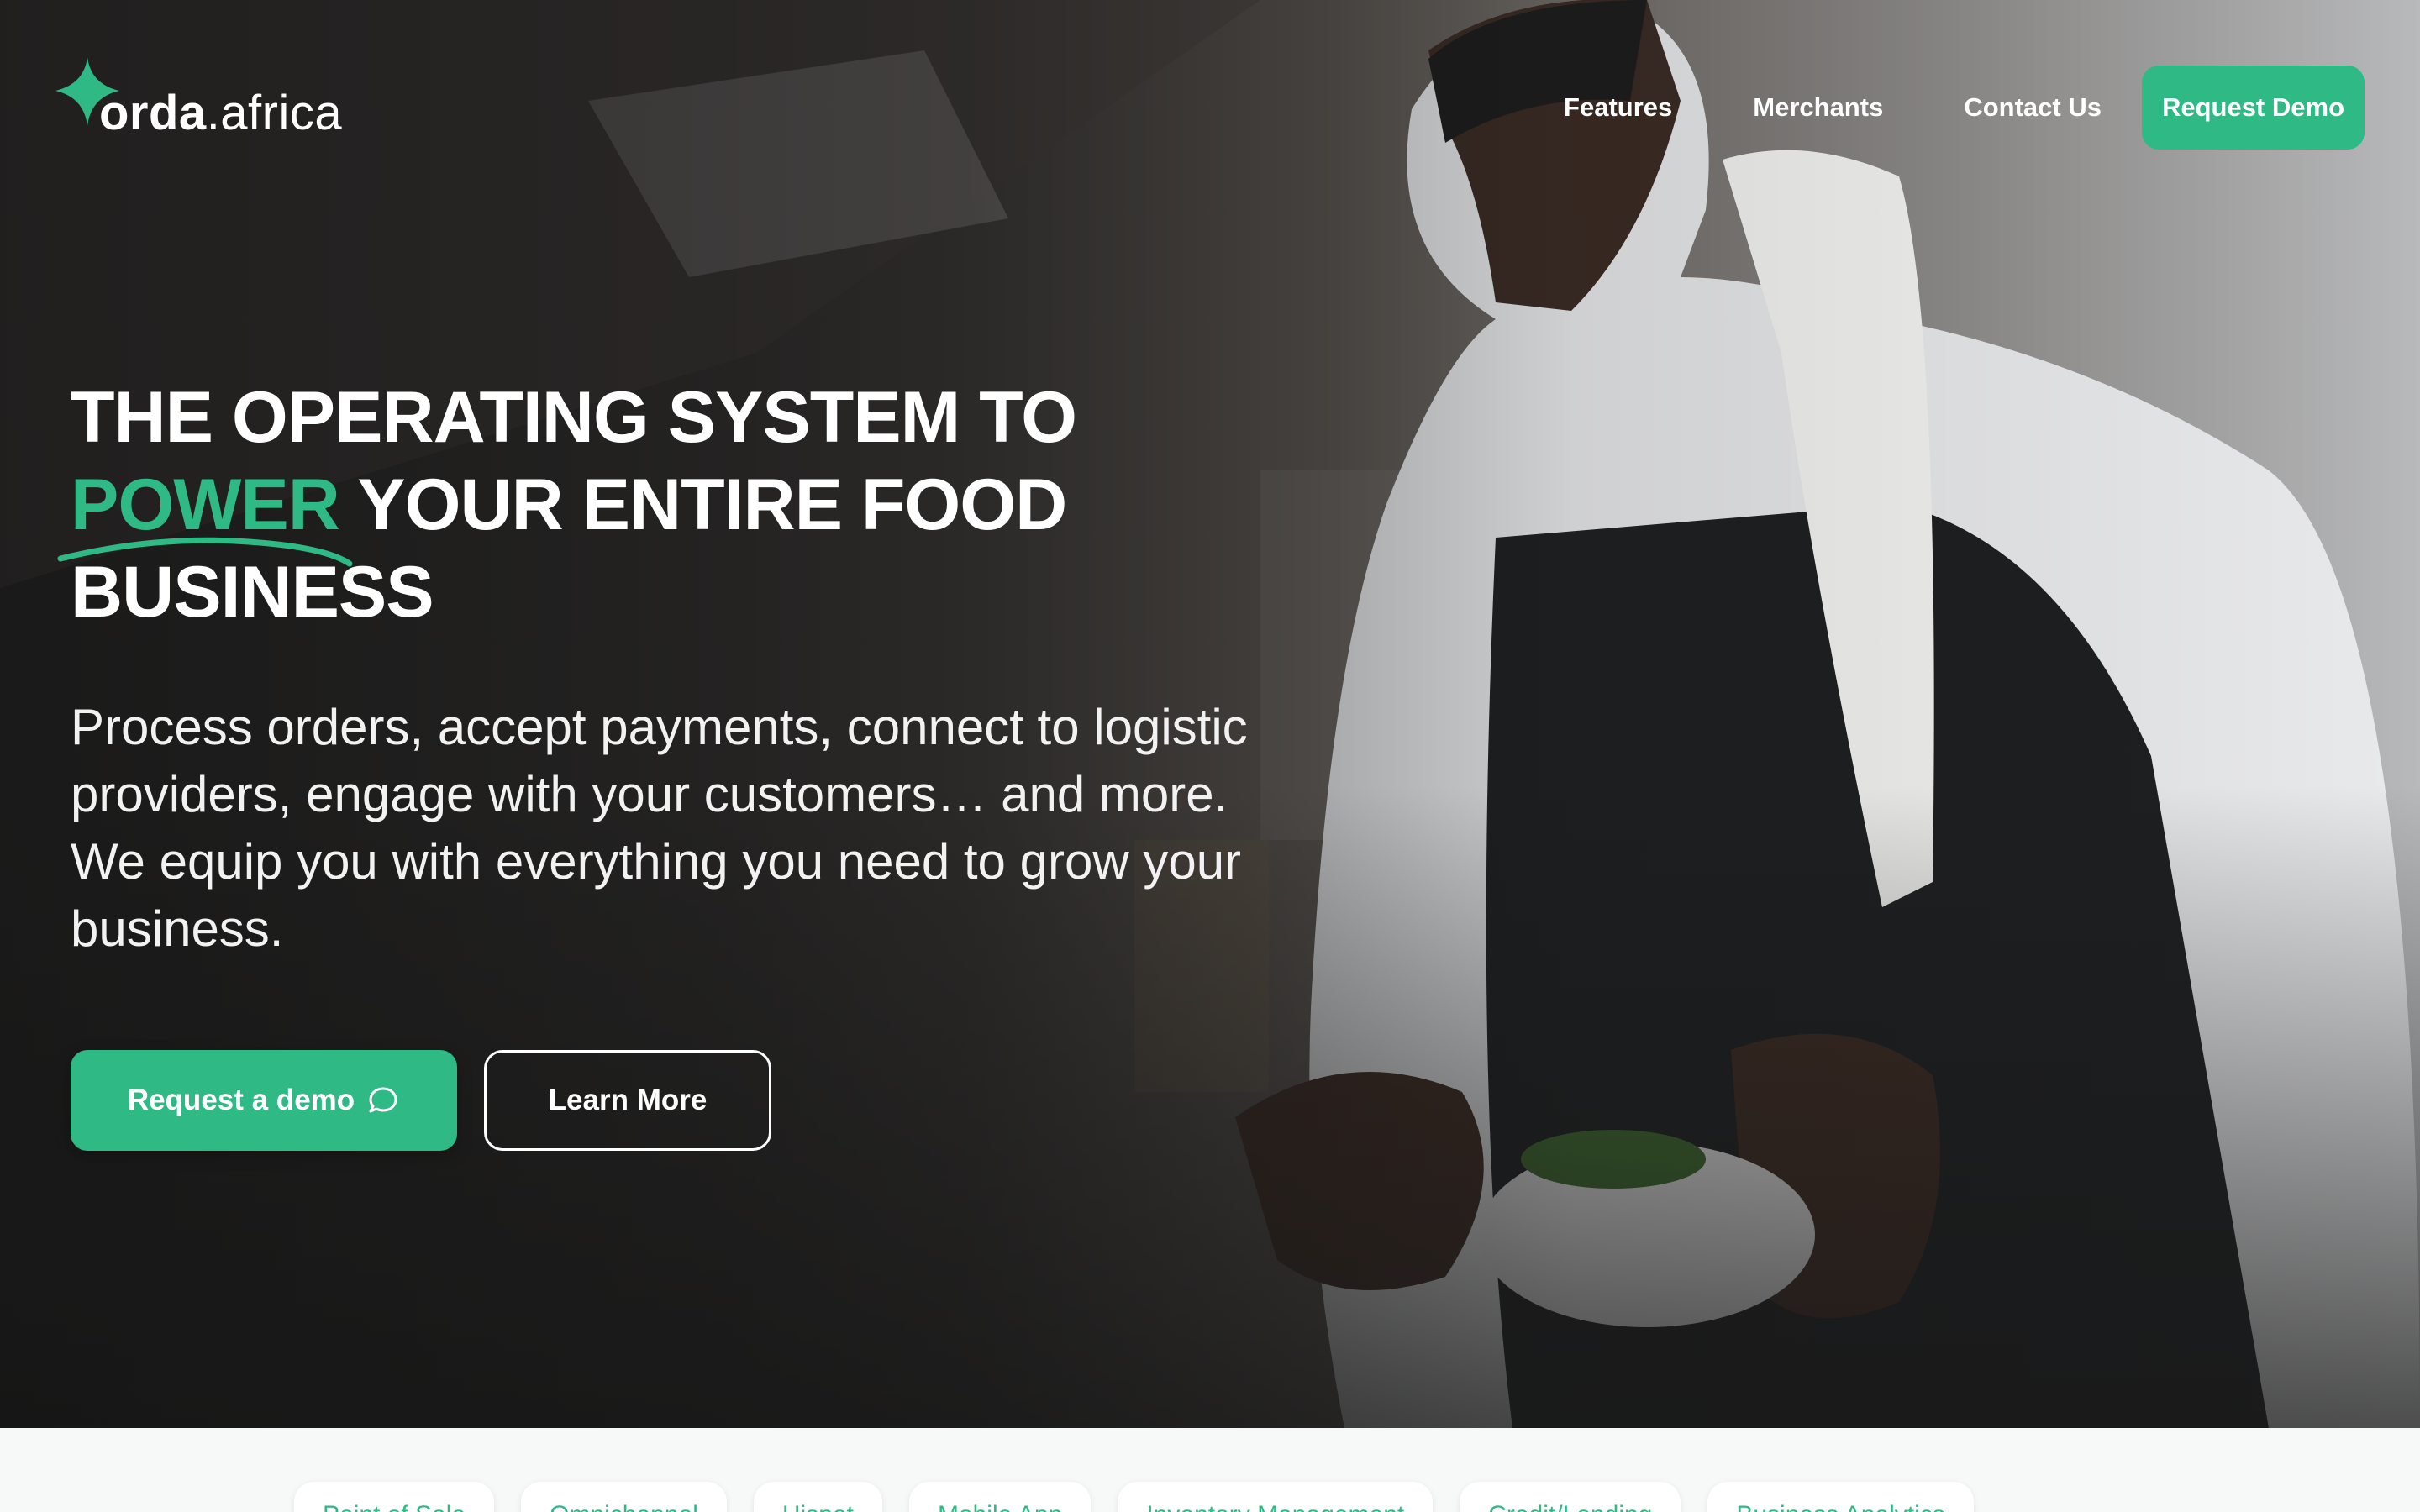 The width and height of the screenshot is (2420, 1512). I want to click on brand-wordmark: orda.africa, so click(220, 113).